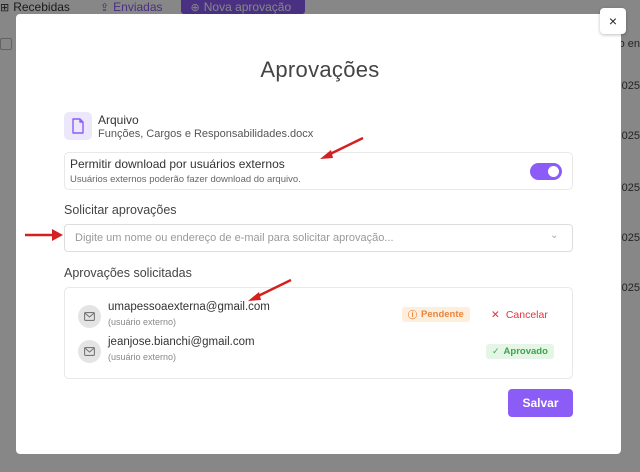 The width and height of the screenshot is (640, 472). What do you see at coordinates (496, 351) in the screenshot?
I see `check-circle-icon: ✓` at bounding box center [496, 351].